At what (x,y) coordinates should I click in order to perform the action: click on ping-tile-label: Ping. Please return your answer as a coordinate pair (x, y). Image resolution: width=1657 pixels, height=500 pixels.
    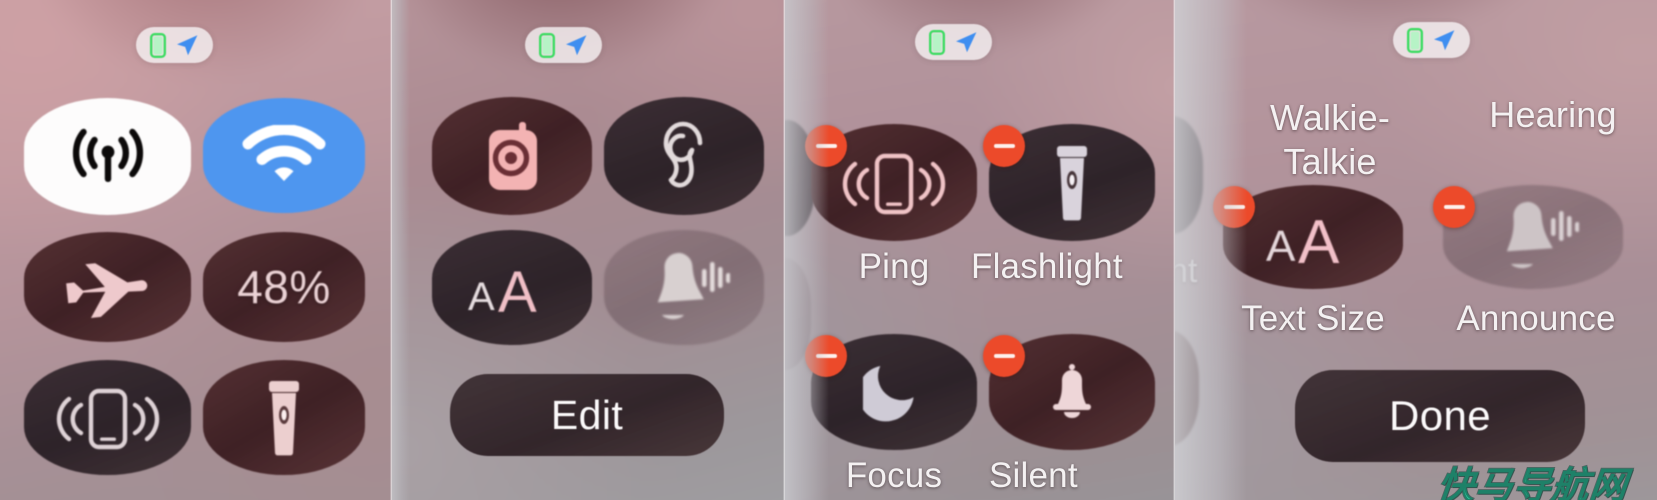
    Looking at the image, I should click on (894, 266).